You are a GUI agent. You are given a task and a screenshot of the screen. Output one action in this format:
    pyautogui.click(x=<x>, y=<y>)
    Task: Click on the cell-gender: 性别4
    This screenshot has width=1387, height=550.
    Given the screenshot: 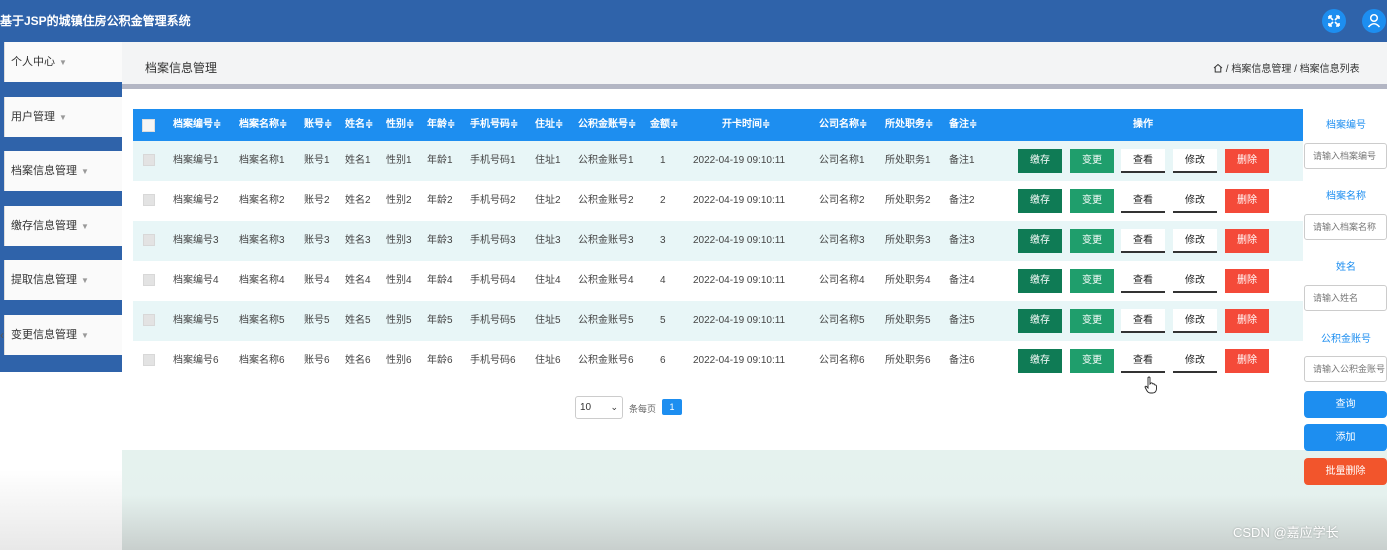 What is the action you would take?
    pyautogui.click(x=399, y=280)
    